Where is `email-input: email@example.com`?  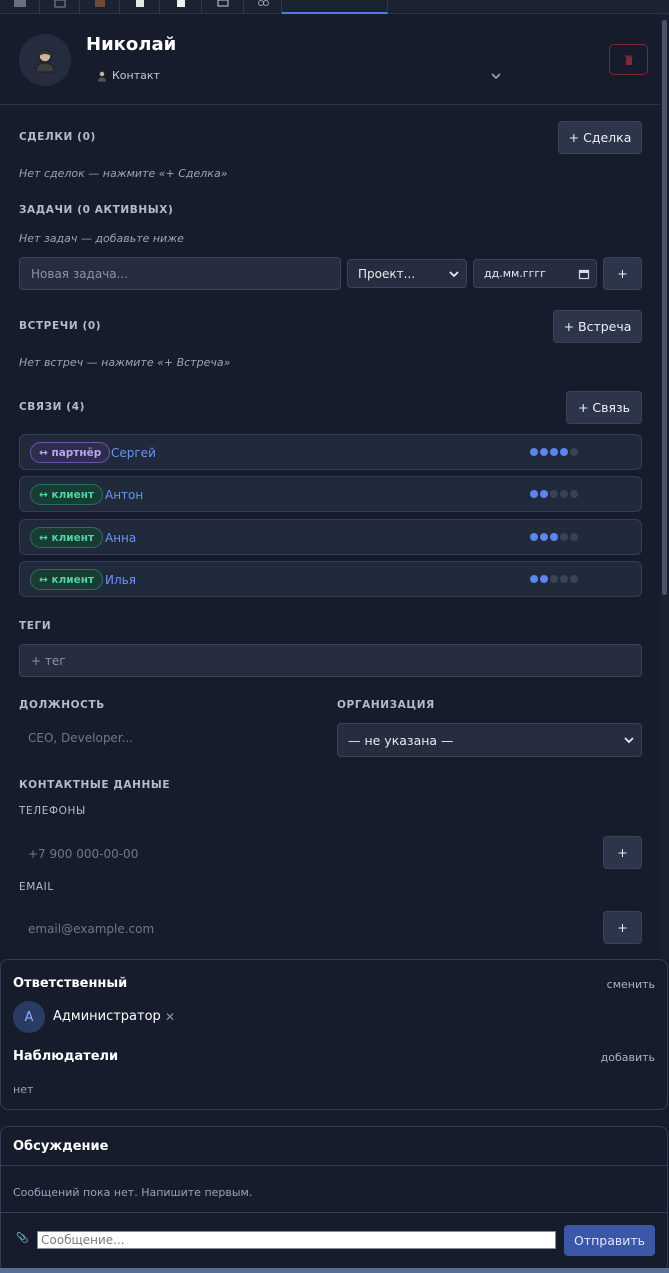 email-input: email@example.com is located at coordinates (91, 929).